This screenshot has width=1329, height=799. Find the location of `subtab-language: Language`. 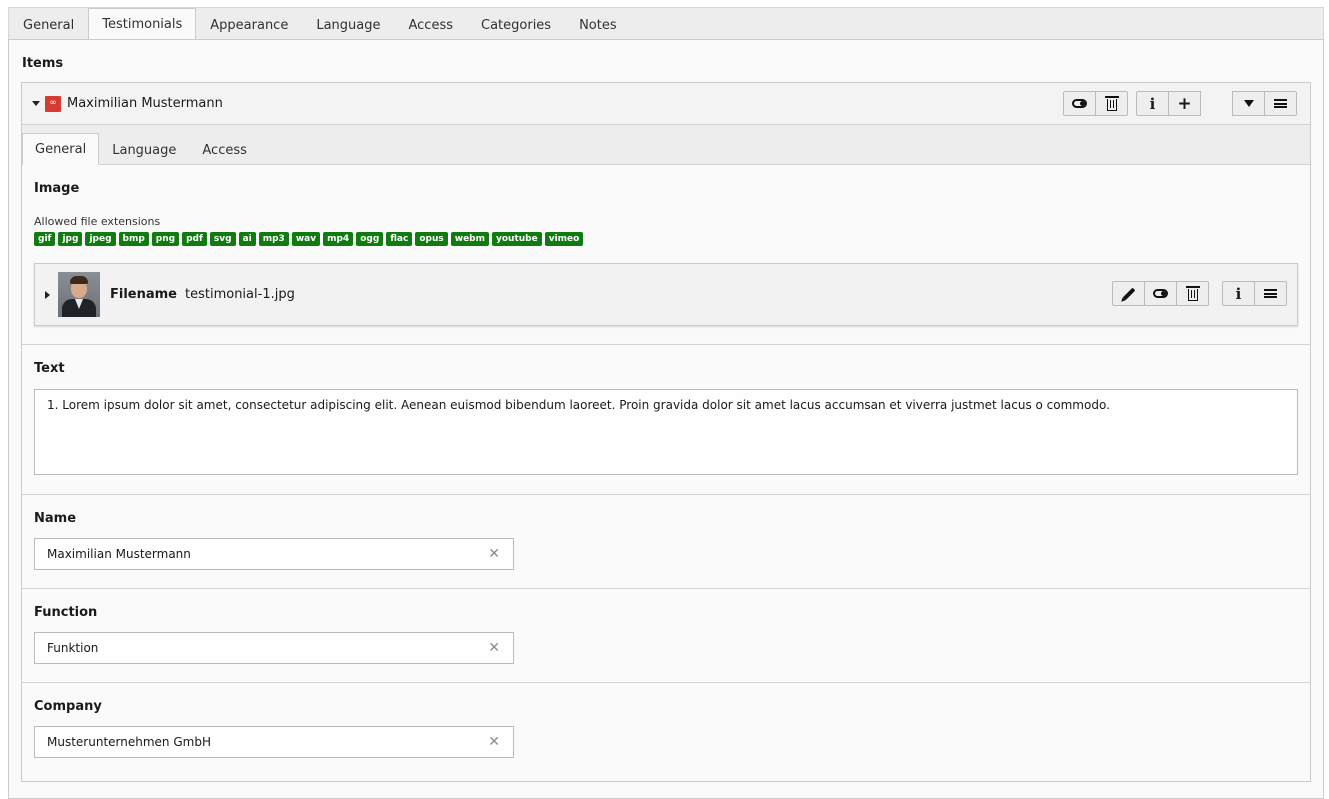

subtab-language: Language is located at coordinates (144, 149).